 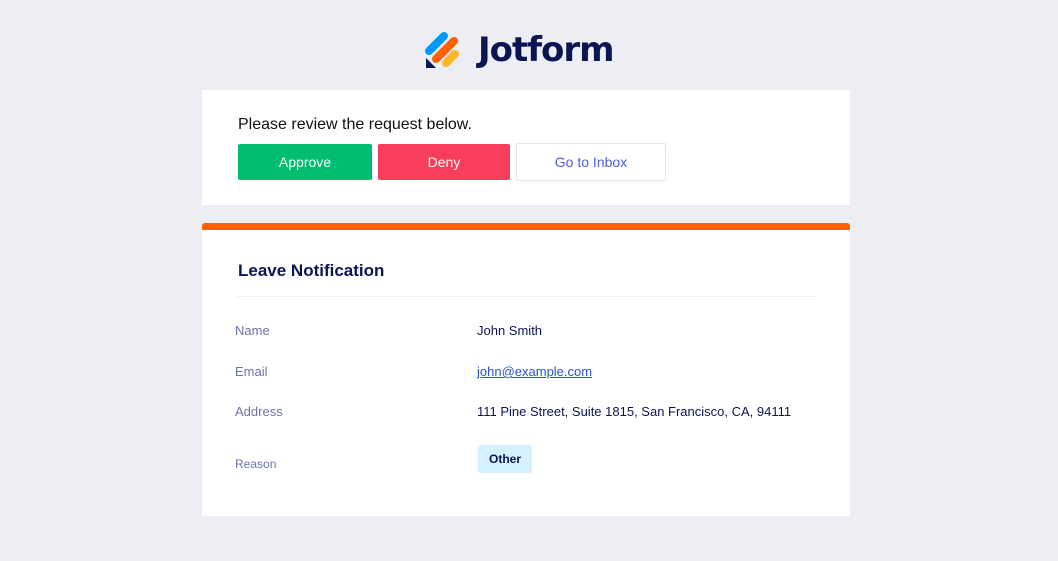 What do you see at coordinates (546, 50) in the screenshot?
I see `brand-name: Jotform` at bounding box center [546, 50].